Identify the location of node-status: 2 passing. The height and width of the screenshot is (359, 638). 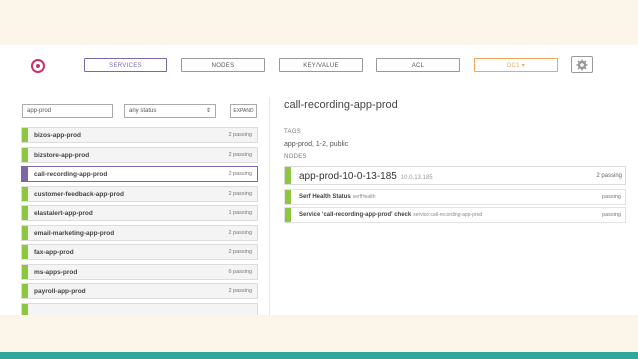
(609, 176).